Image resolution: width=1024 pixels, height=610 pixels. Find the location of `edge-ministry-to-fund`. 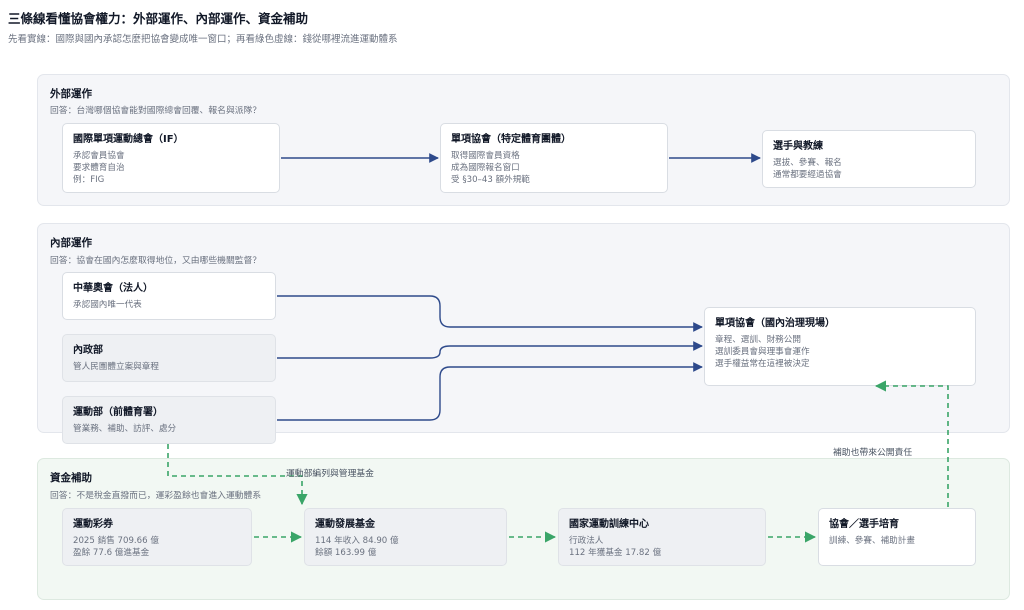

edge-ministry-to-fund is located at coordinates (237, 475).